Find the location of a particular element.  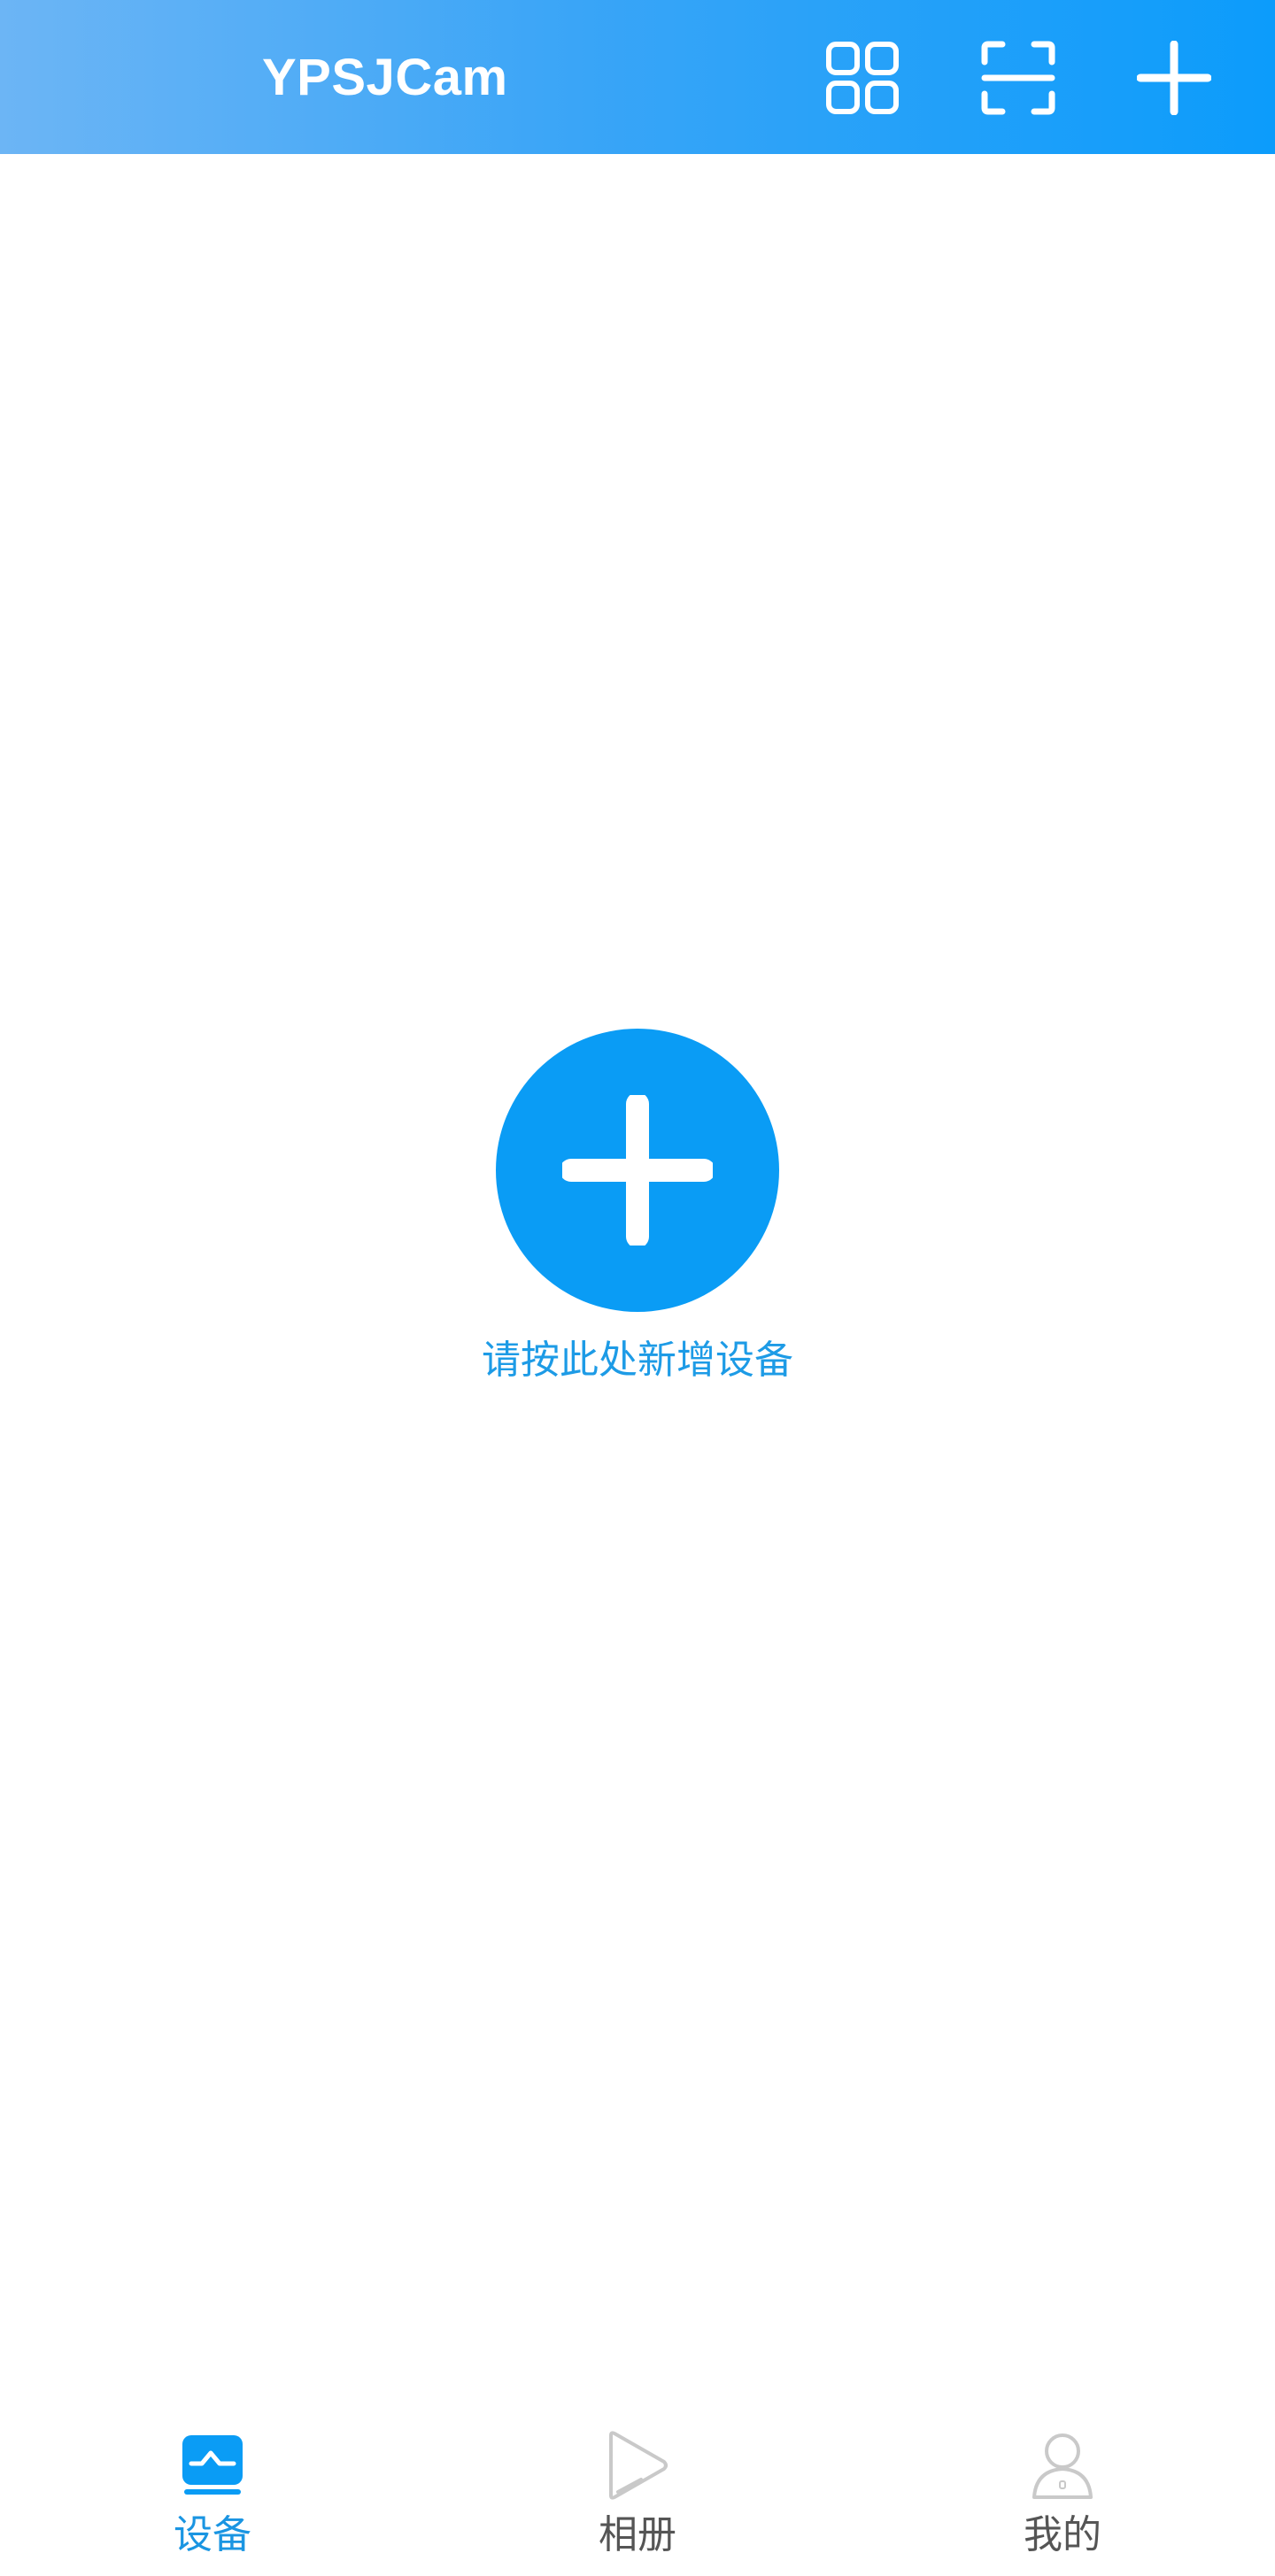

nav-item-devices: 设备 is located at coordinates (212, 2487).